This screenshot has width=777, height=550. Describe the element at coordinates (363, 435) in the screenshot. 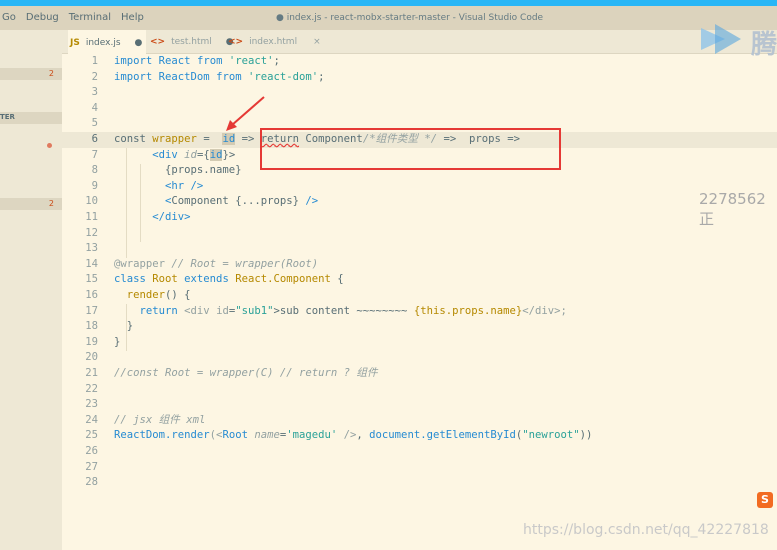

I see `code-token: ,` at that location.